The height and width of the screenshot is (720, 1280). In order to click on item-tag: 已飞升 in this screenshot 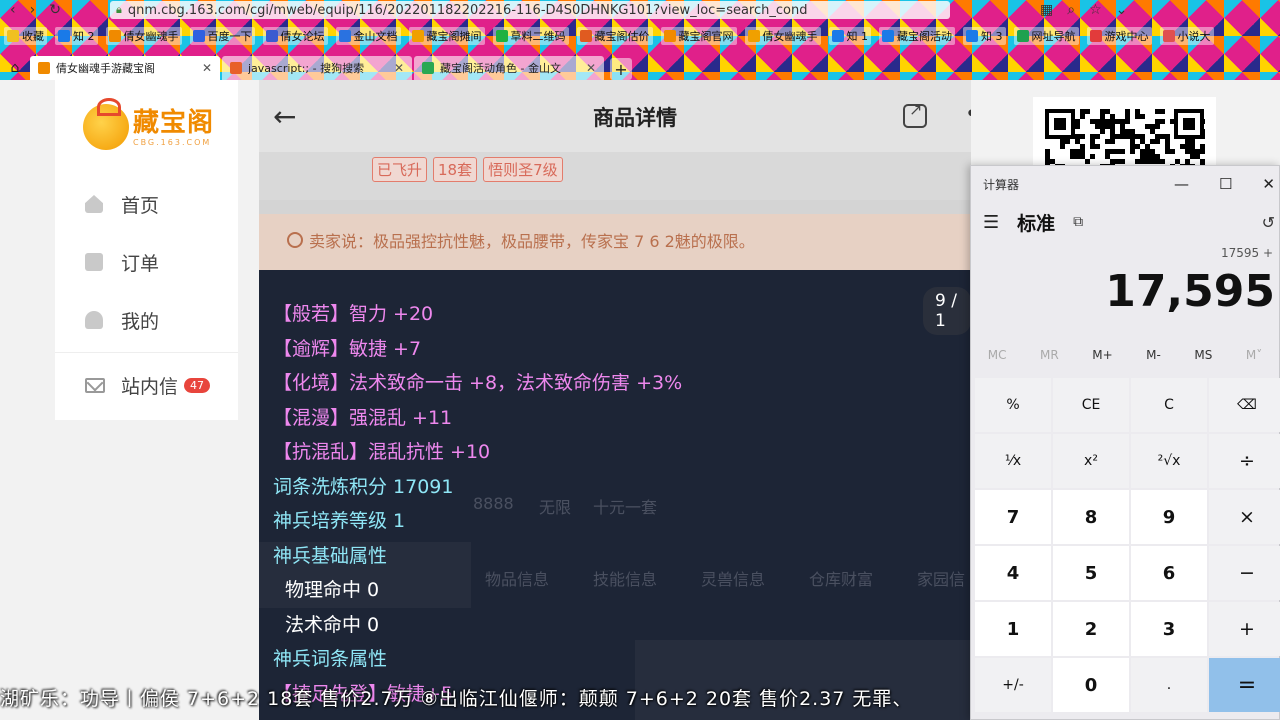, I will do `click(400, 169)`.